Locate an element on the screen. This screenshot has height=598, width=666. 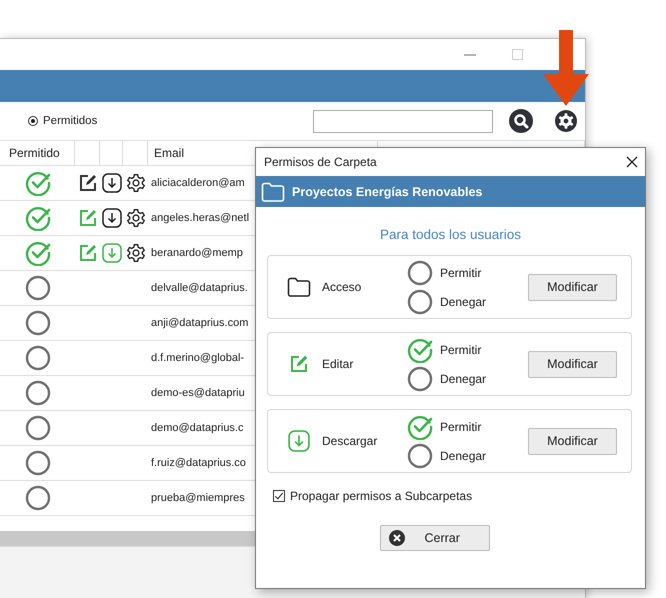
radio-label: Permitidos is located at coordinates (70, 121).